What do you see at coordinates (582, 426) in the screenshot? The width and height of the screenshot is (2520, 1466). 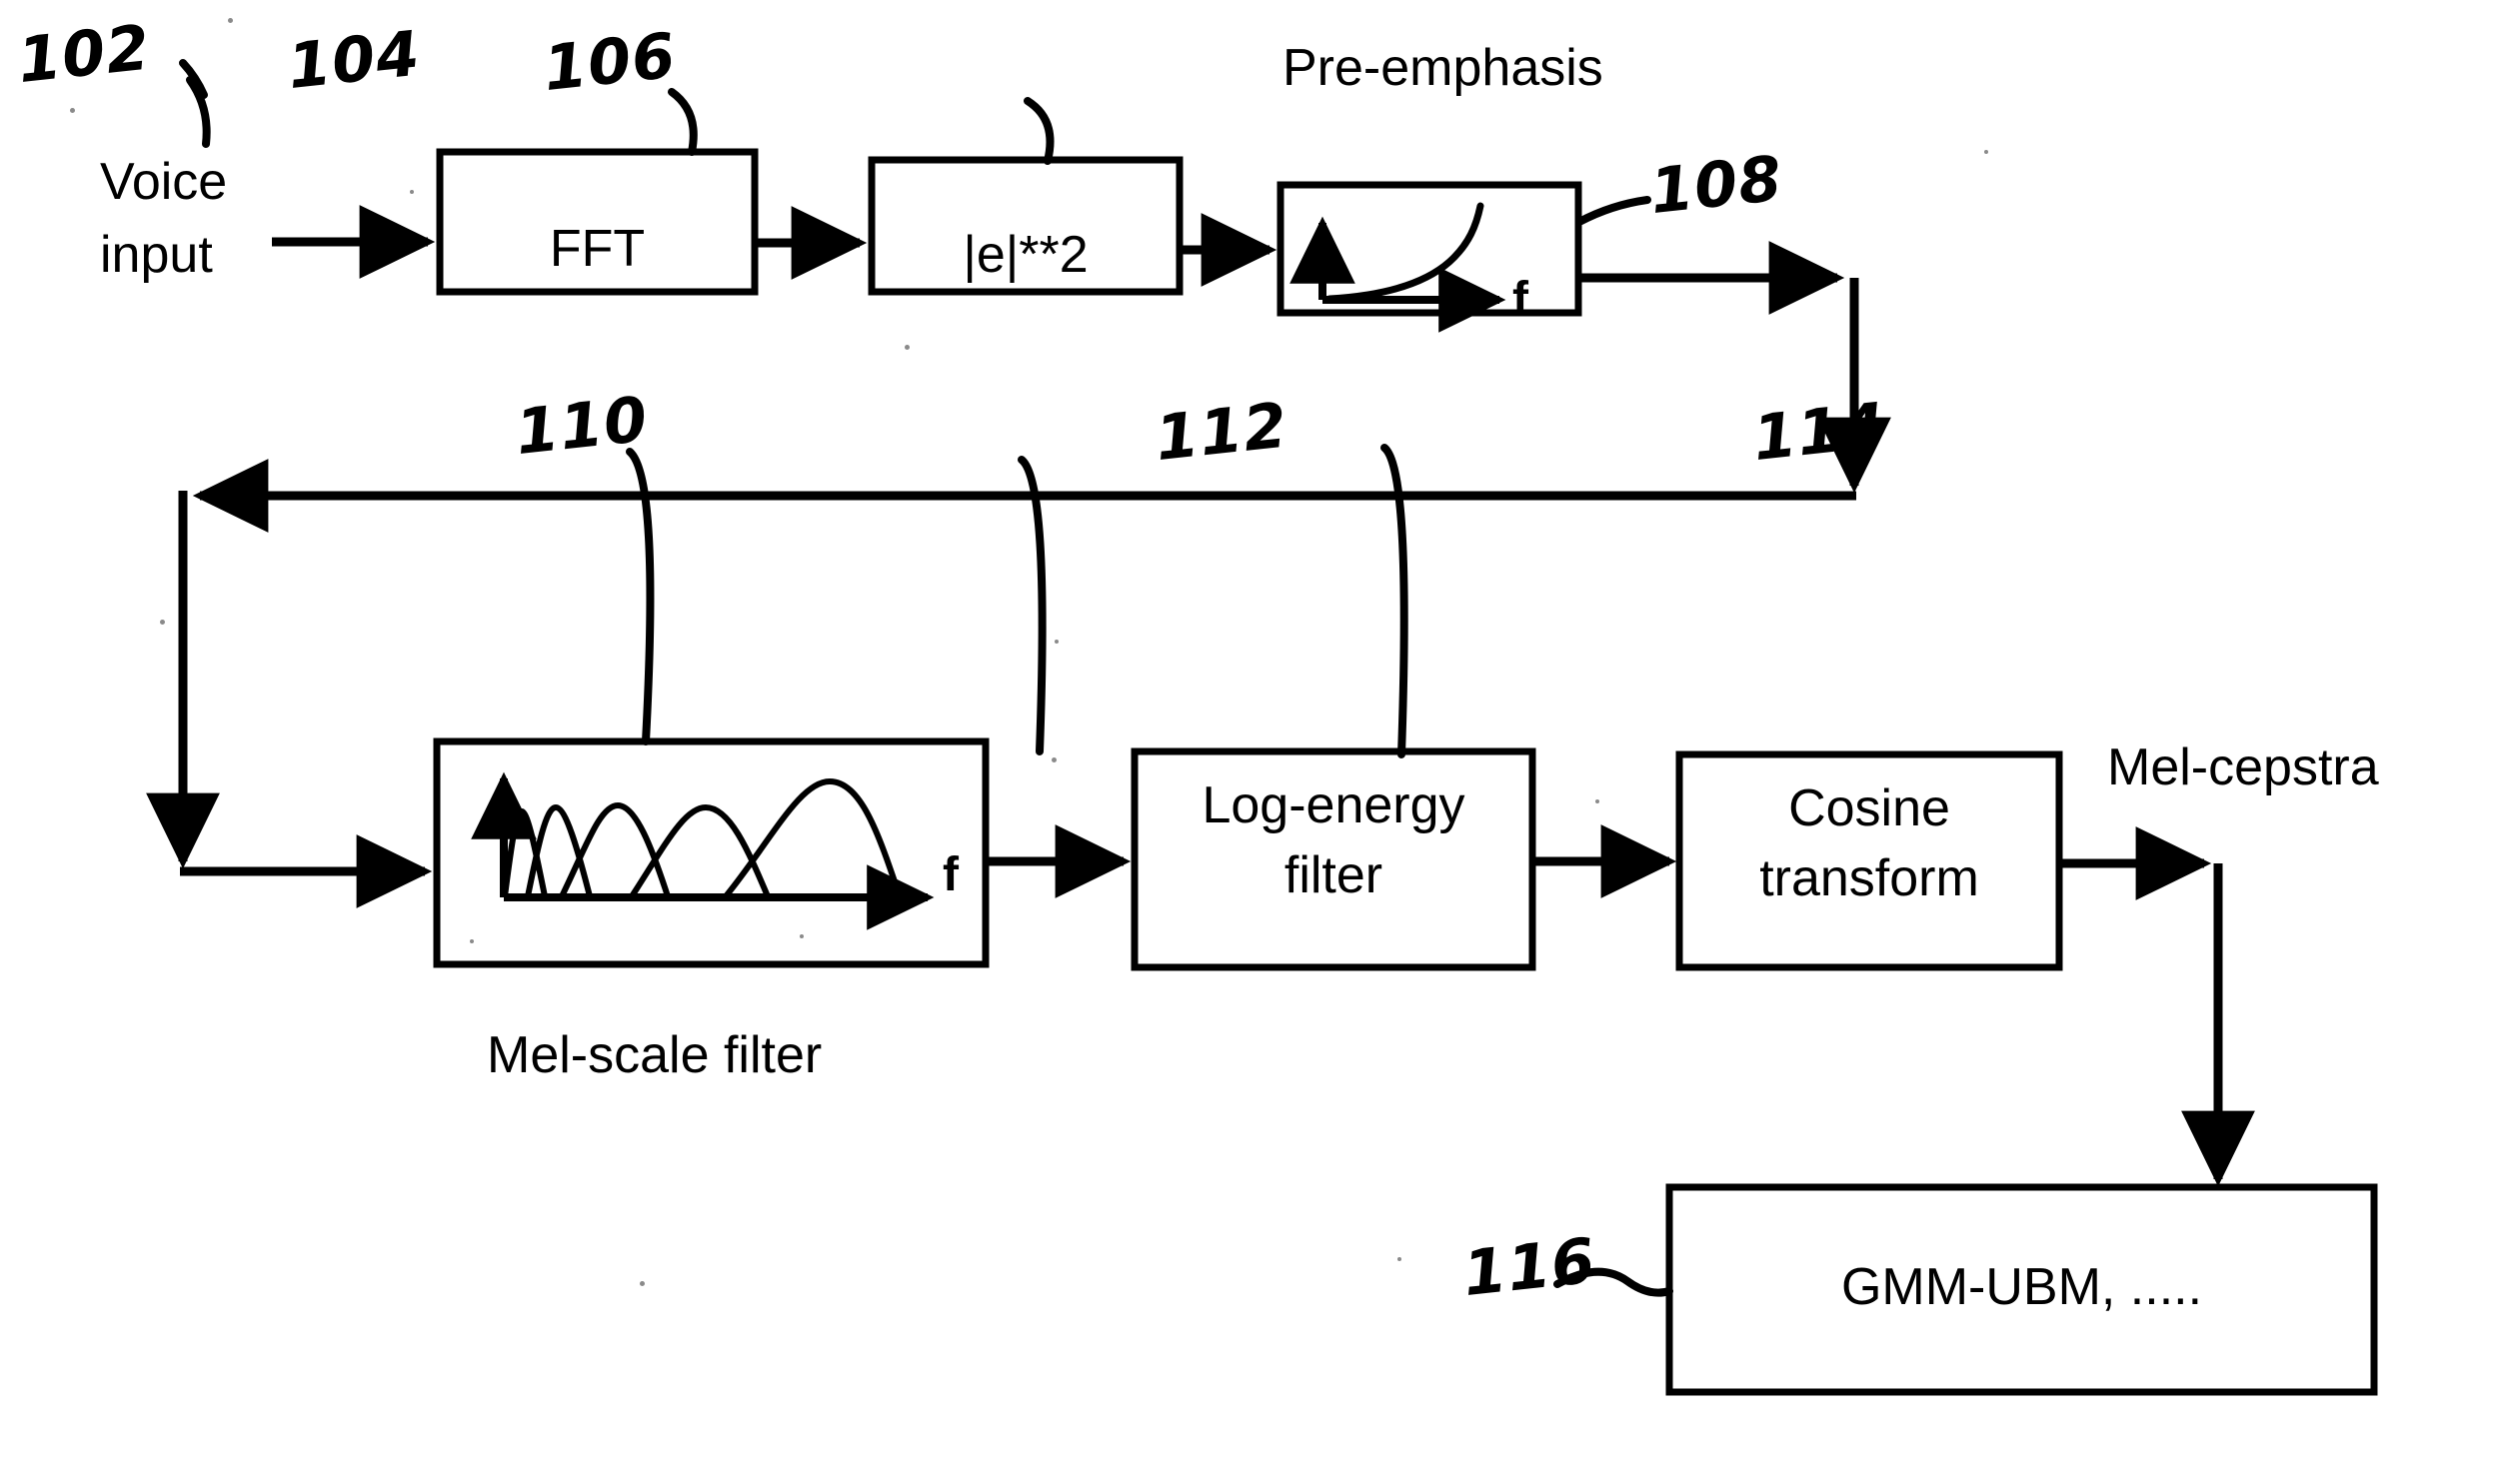 I see `reference-numeral-110: 110` at bounding box center [582, 426].